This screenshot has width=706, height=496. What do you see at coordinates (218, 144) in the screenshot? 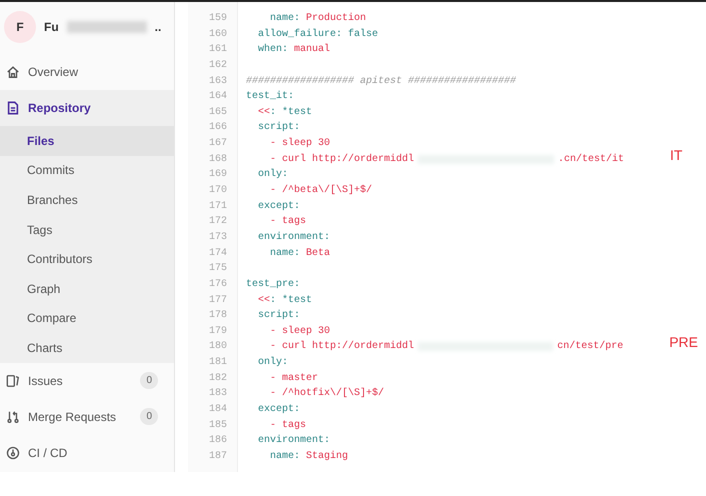
I see `line-number: 167` at bounding box center [218, 144].